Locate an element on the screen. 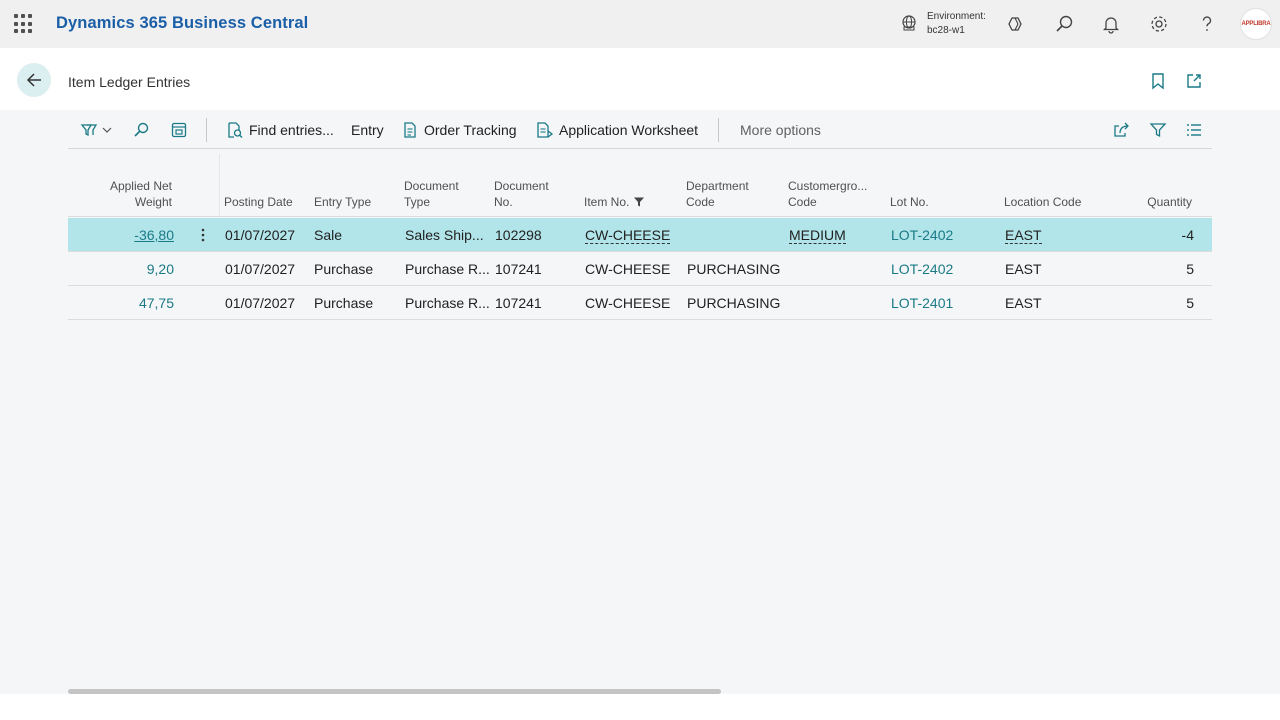 The width and height of the screenshot is (1280, 720). column-header-item-no: Item No. is located at coordinates (614, 202).